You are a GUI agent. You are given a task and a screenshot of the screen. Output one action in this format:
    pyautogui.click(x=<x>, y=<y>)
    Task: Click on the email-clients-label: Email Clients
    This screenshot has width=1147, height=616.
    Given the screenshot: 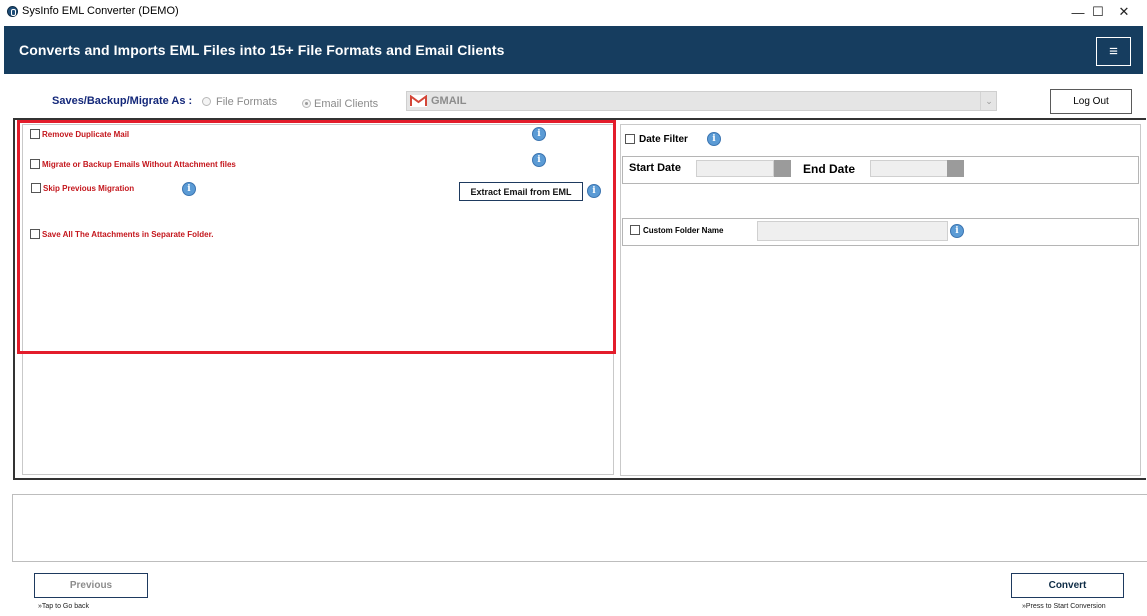 What is the action you would take?
    pyautogui.click(x=346, y=104)
    